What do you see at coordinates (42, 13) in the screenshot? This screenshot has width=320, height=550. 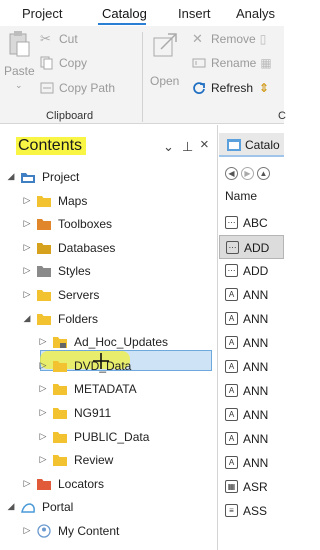 I see `tab-project: Project` at bounding box center [42, 13].